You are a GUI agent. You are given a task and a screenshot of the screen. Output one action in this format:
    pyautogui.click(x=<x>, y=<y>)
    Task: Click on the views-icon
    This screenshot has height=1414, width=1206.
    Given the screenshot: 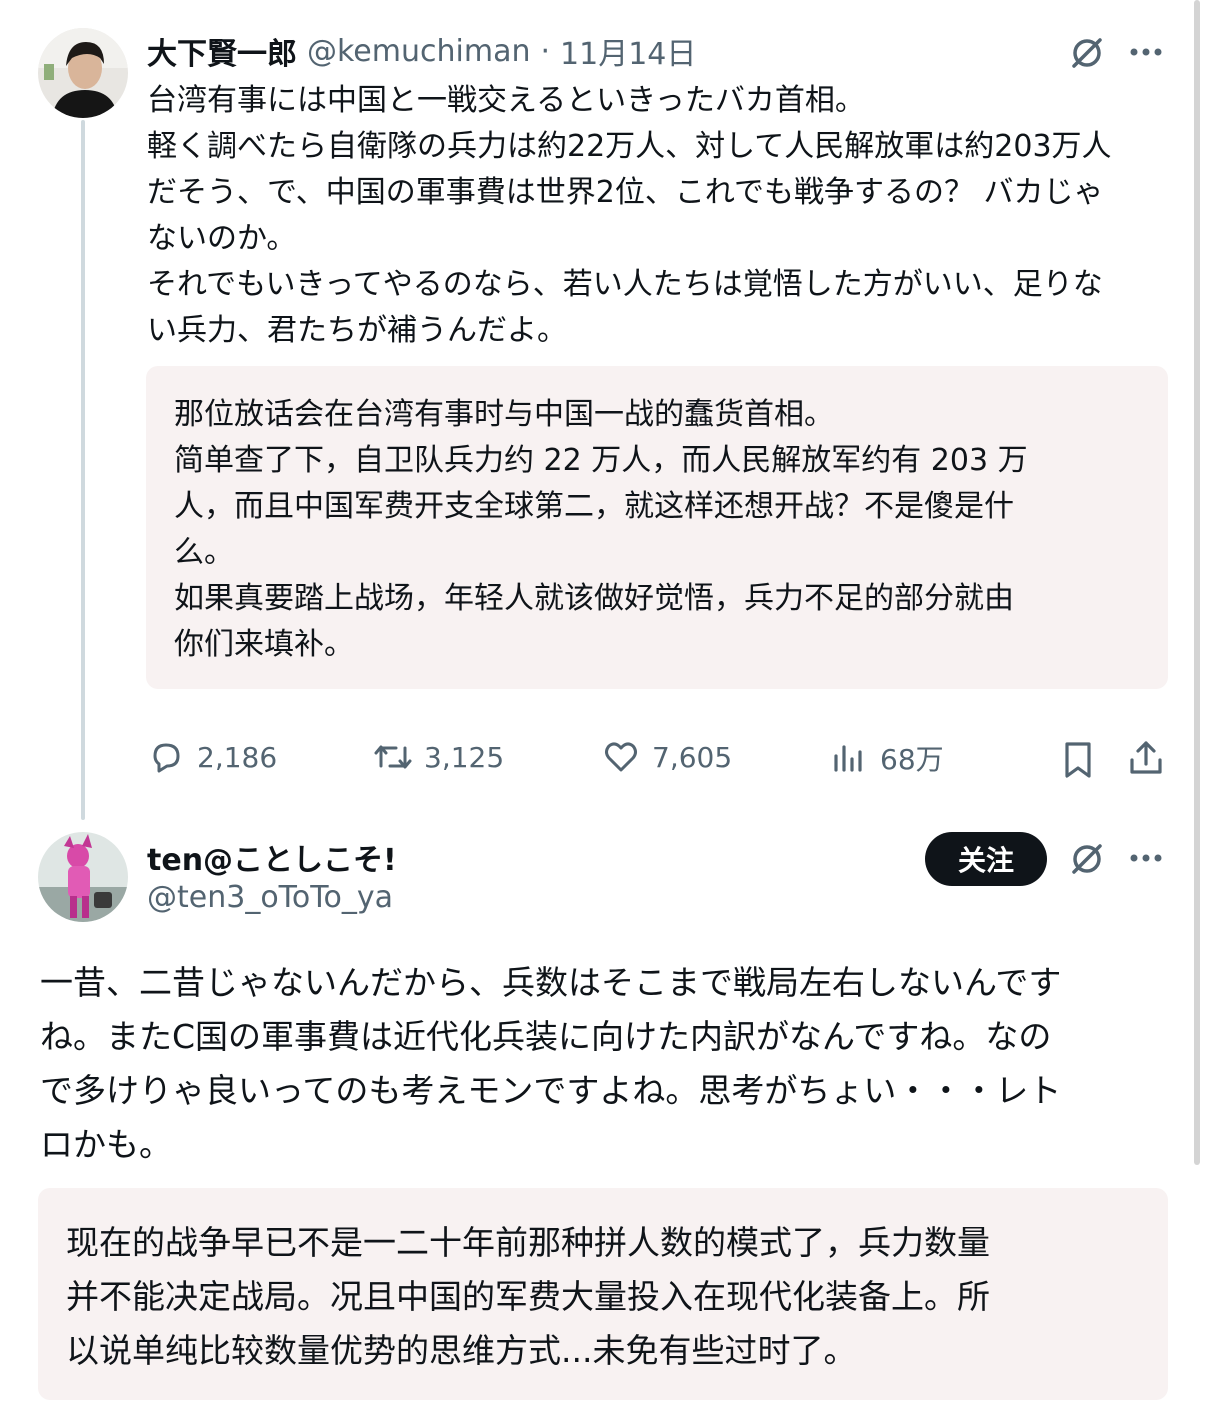 What is the action you would take?
    pyautogui.click(x=848, y=758)
    